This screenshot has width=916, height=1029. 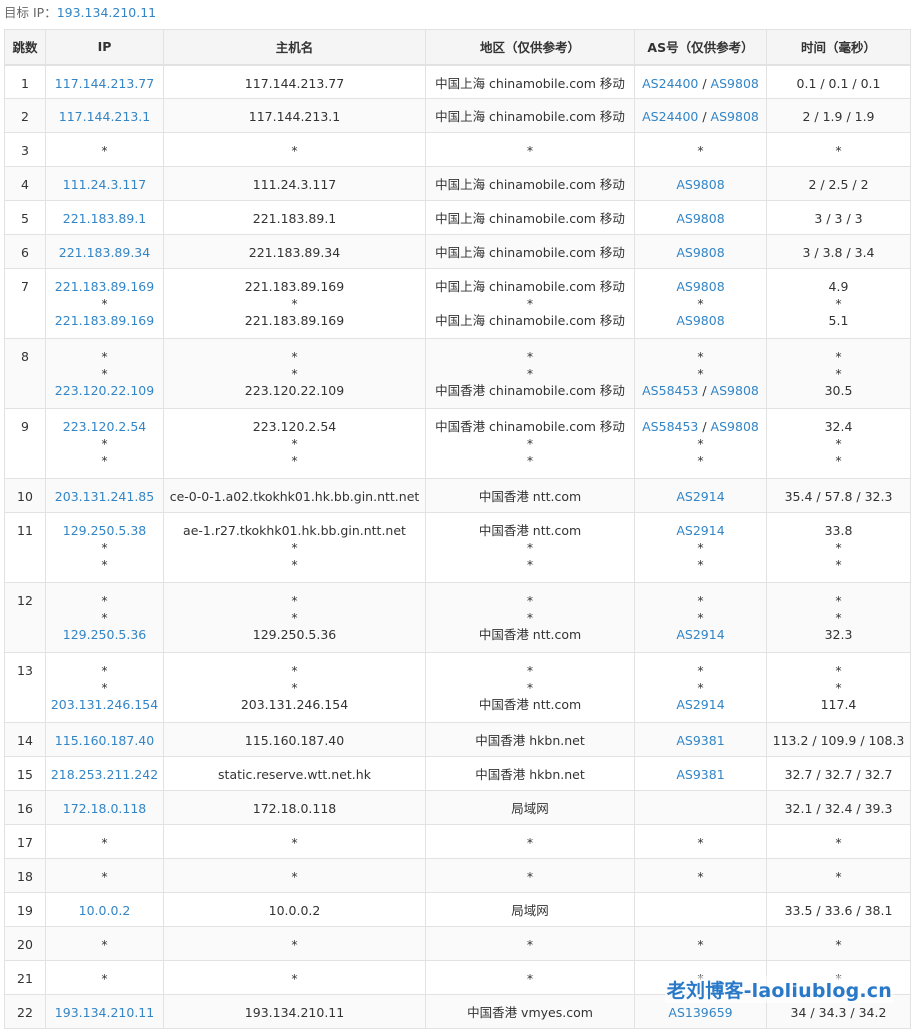 What do you see at coordinates (838, 217) in the screenshot?
I see `time-cell: 3 / 3 / 3` at bounding box center [838, 217].